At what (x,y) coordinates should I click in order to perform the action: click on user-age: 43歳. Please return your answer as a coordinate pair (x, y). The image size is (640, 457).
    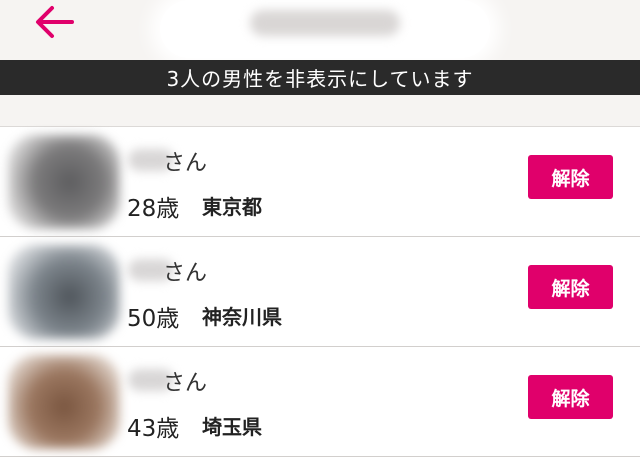
    Looking at the image, I should click on (153, 429).